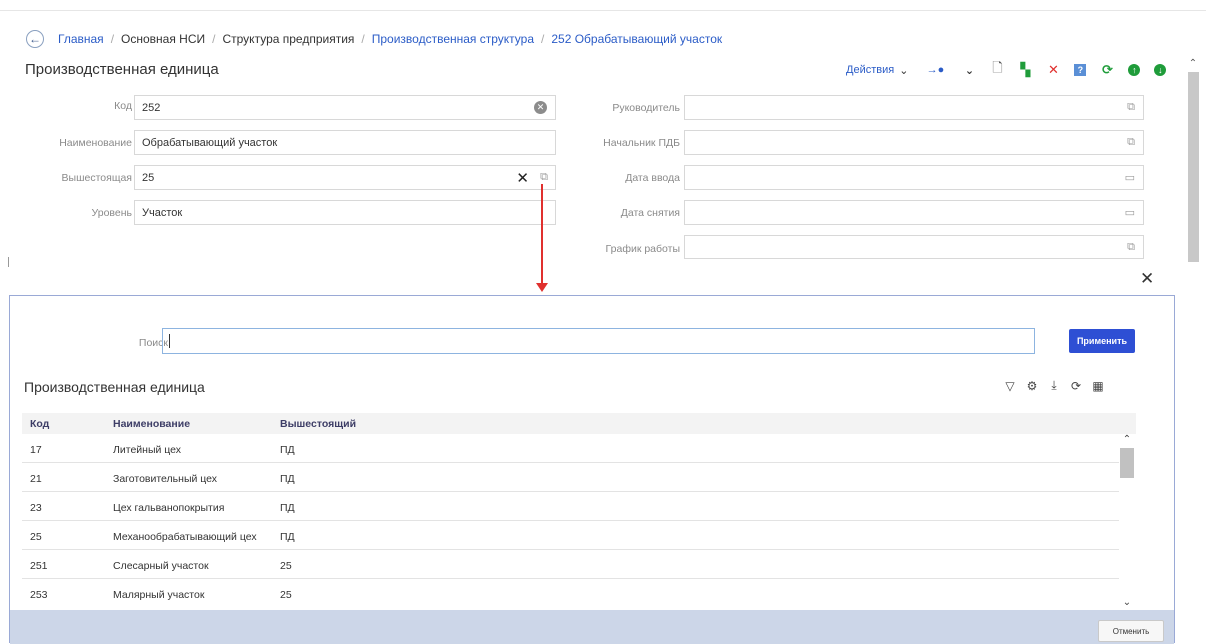 This screenshot has width=1206, height=644. I want to click on table-row: 251 Слесарный участок 25, so click(570, 564).